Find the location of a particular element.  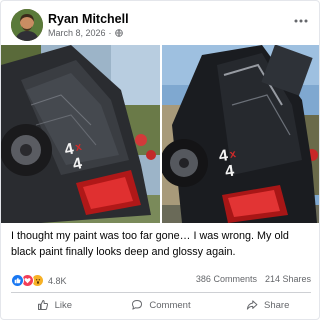

post-actions: Like Comment Share is located at coordinates (160, 305).